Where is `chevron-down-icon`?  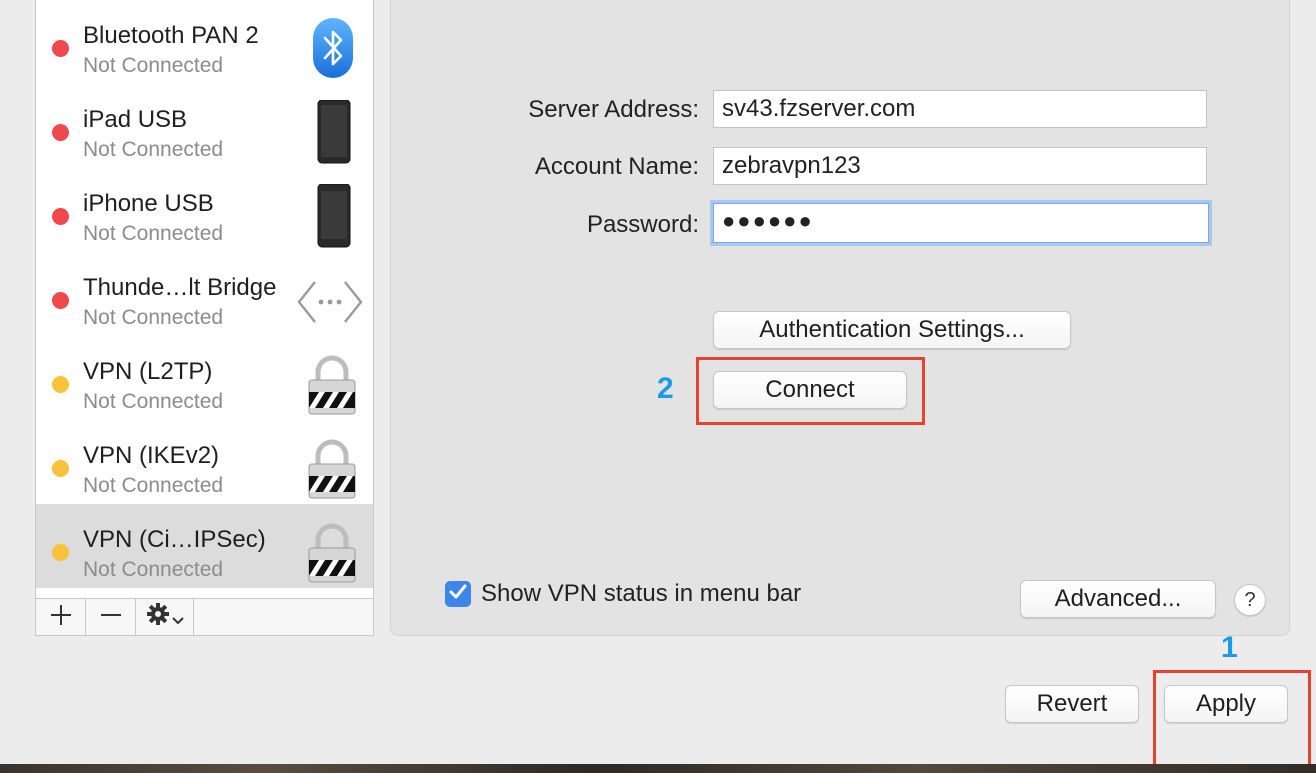 chevron-down-icon is located at coordinates (177, 617).